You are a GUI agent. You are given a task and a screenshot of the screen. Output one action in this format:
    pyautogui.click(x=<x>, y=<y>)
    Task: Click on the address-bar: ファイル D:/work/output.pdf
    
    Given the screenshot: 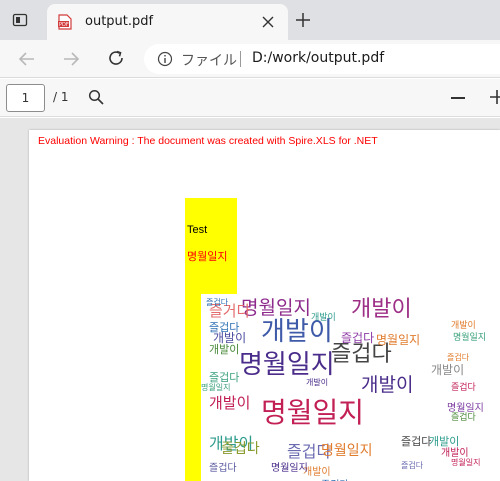 What is the action you would take?
    pyautogui.click(x=322, y=59)
    